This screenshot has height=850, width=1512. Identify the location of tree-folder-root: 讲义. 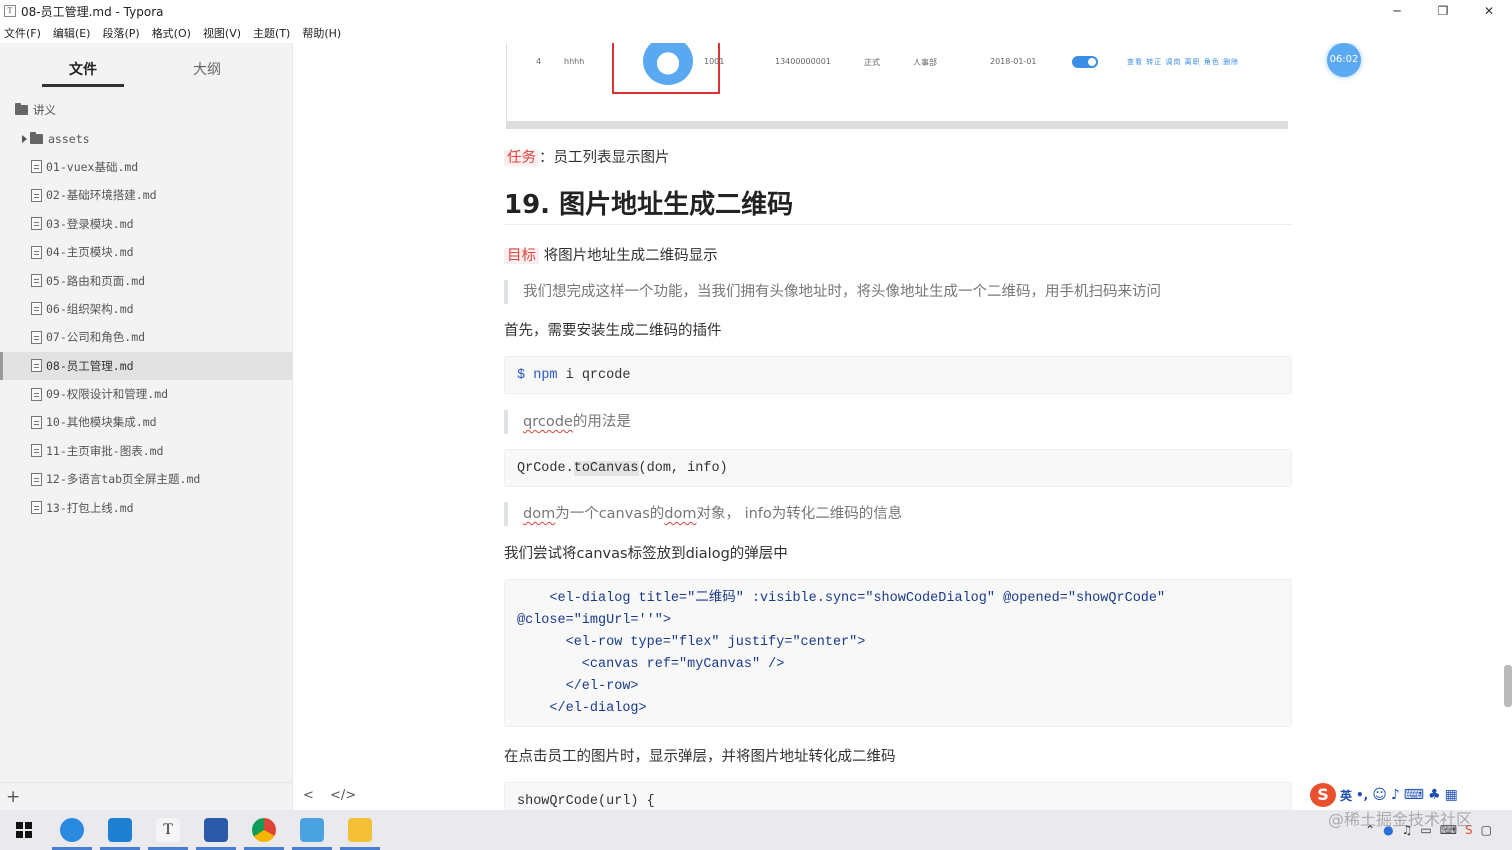
(146, 110).